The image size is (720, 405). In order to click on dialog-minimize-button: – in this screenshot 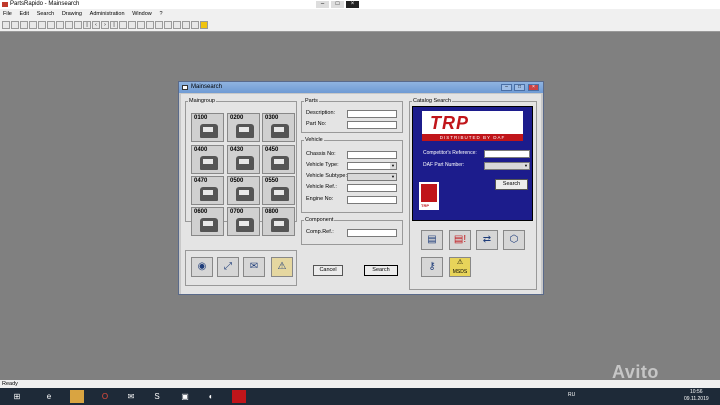, I will do `click(506, 87)`.